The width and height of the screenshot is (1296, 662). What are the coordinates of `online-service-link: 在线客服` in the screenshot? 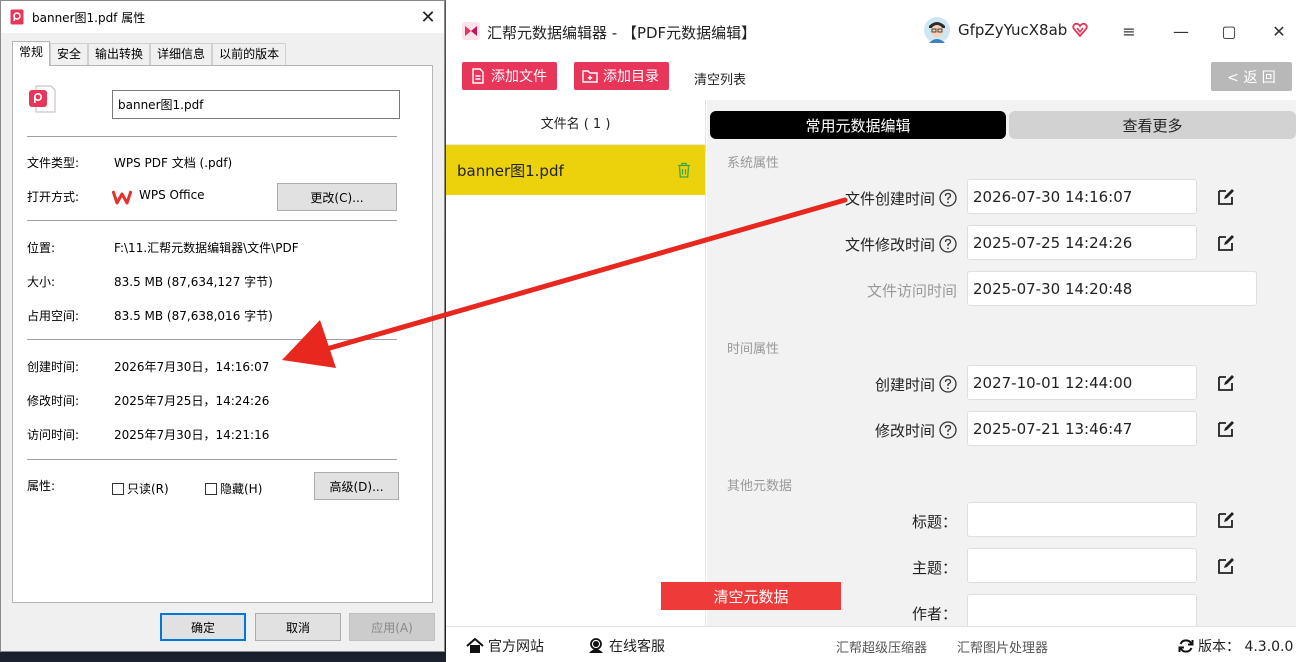 It's located at (626, 646).